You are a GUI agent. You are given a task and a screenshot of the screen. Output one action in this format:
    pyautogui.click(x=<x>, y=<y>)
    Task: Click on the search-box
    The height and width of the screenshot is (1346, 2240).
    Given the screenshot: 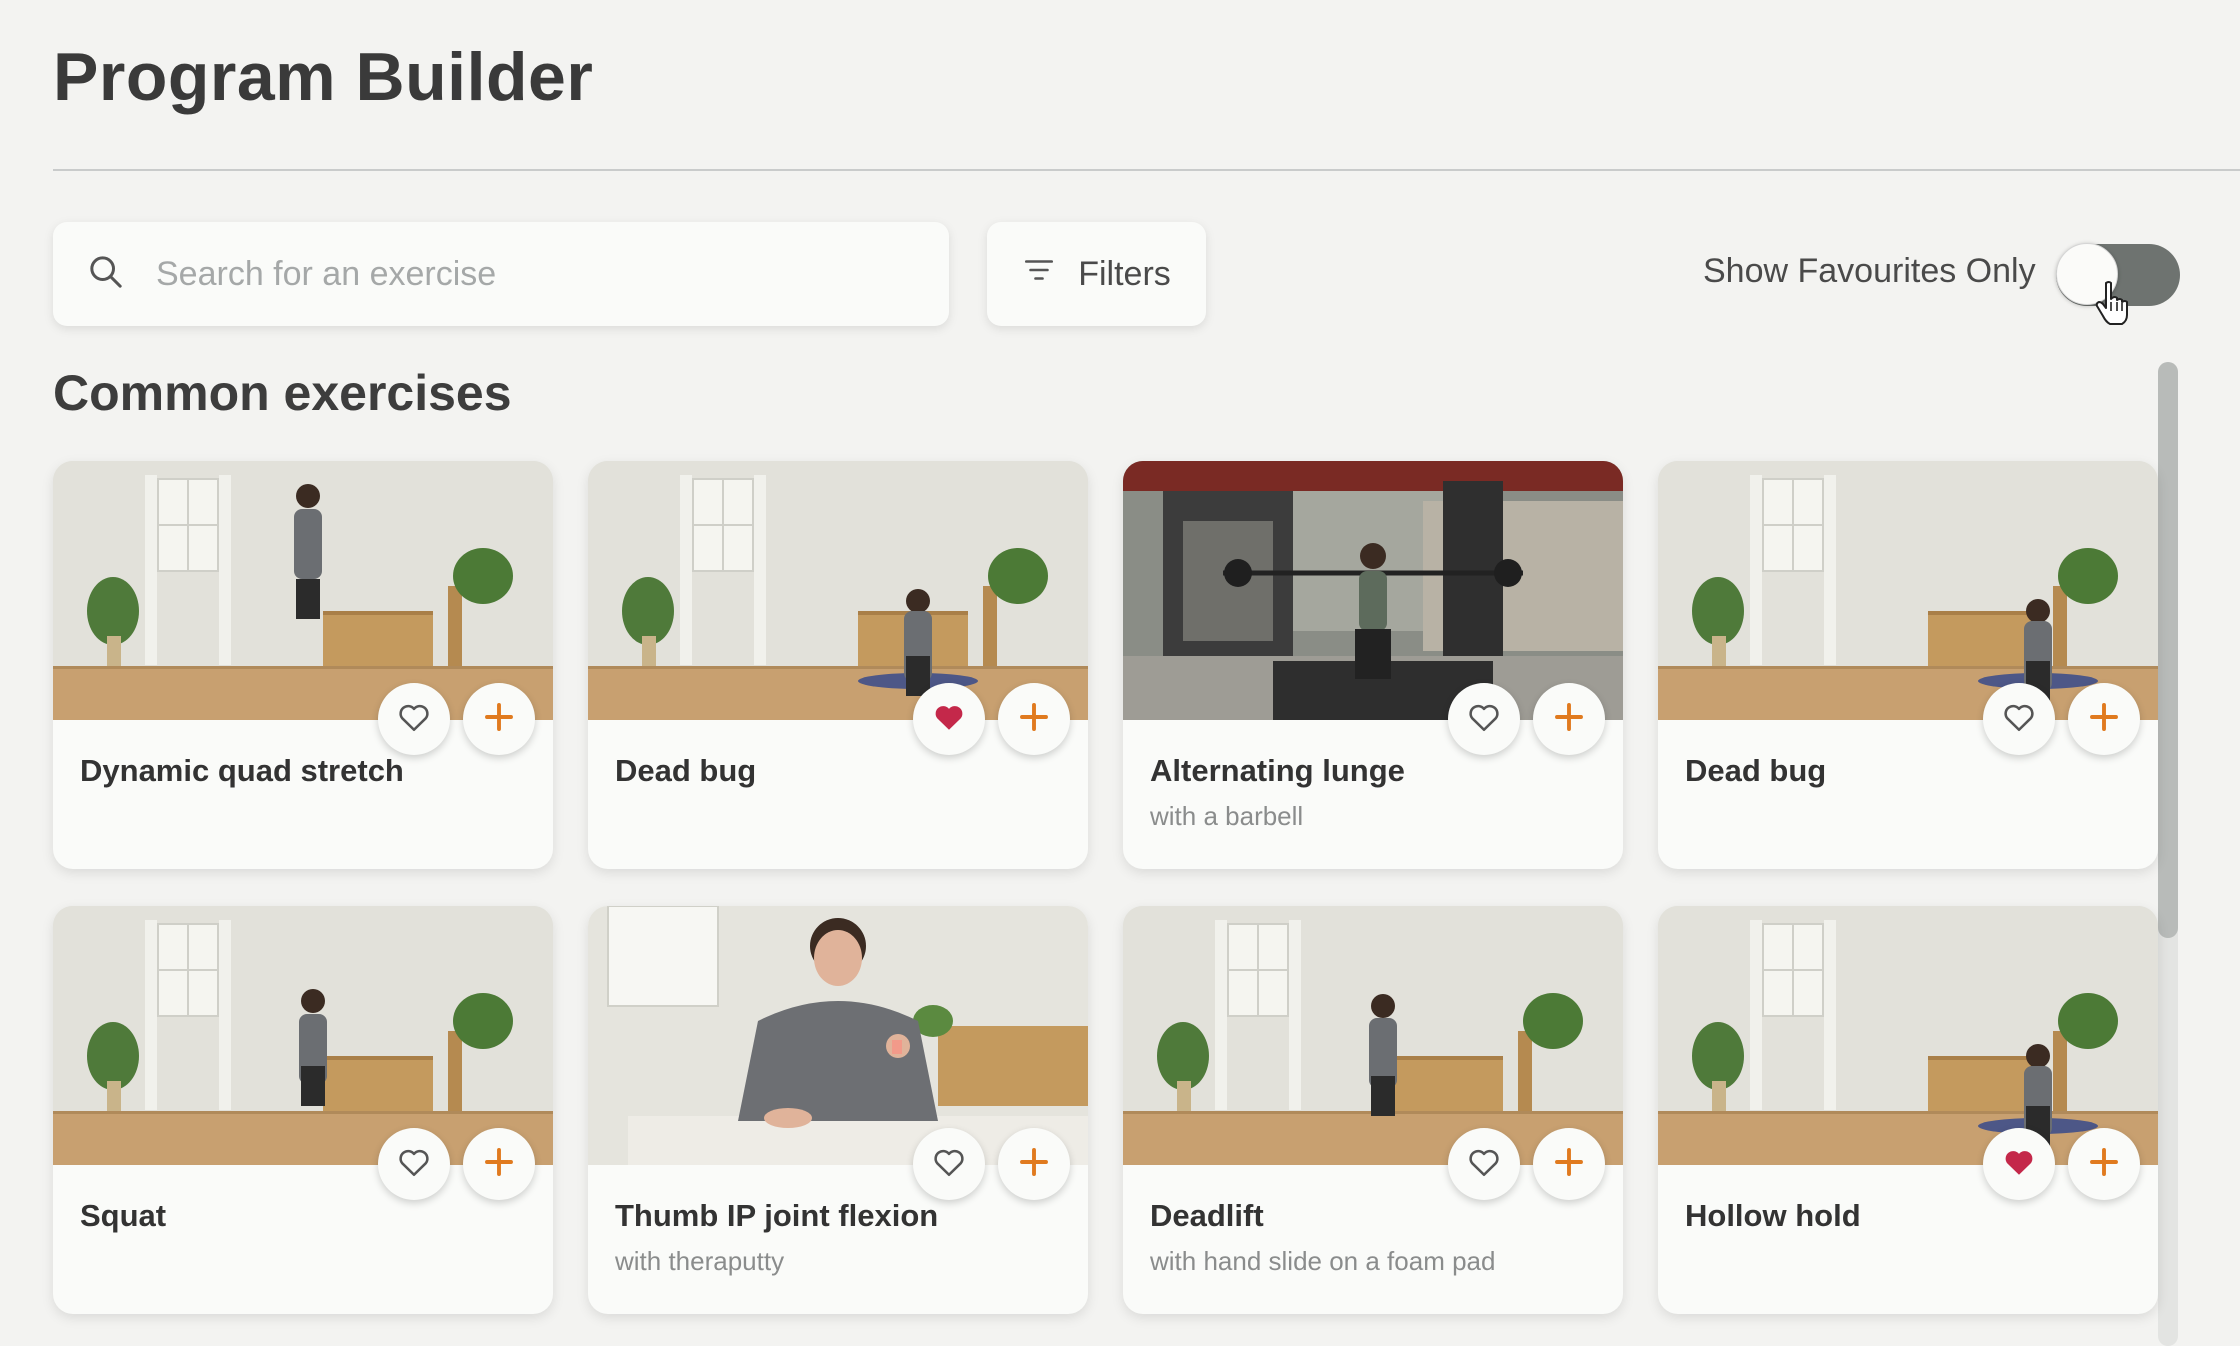 What is the action you would take?
    pyautogui.click(x=501, y=274)
    